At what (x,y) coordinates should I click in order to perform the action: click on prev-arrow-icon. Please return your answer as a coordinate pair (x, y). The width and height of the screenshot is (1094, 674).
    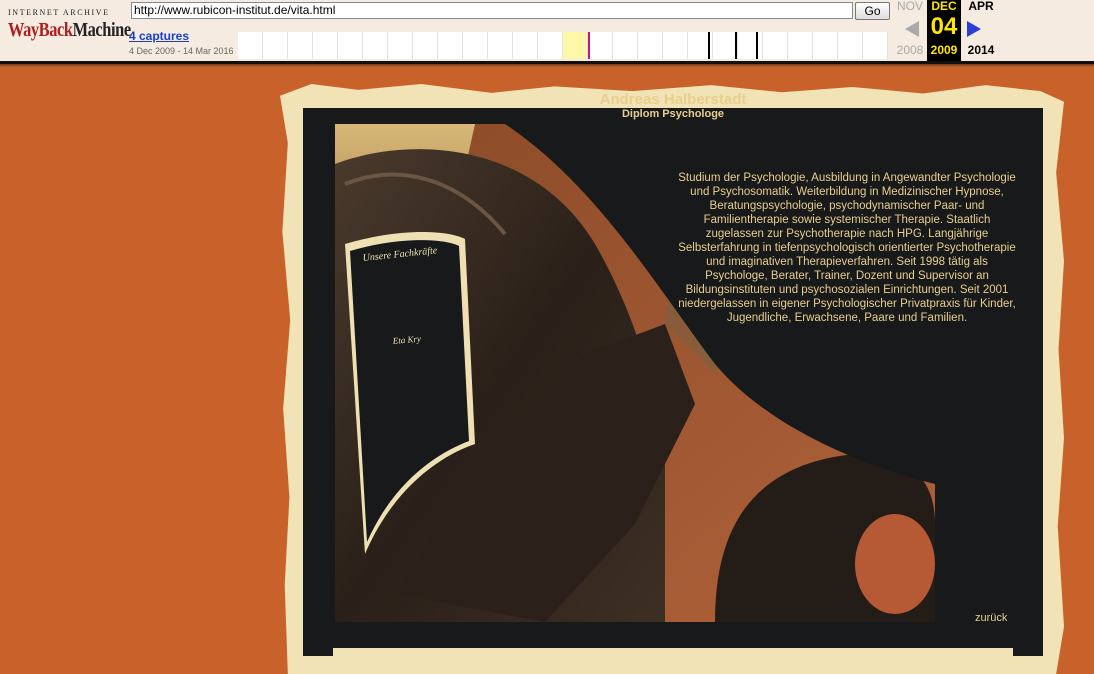
    Looking at the image, I should click on (912, 29).